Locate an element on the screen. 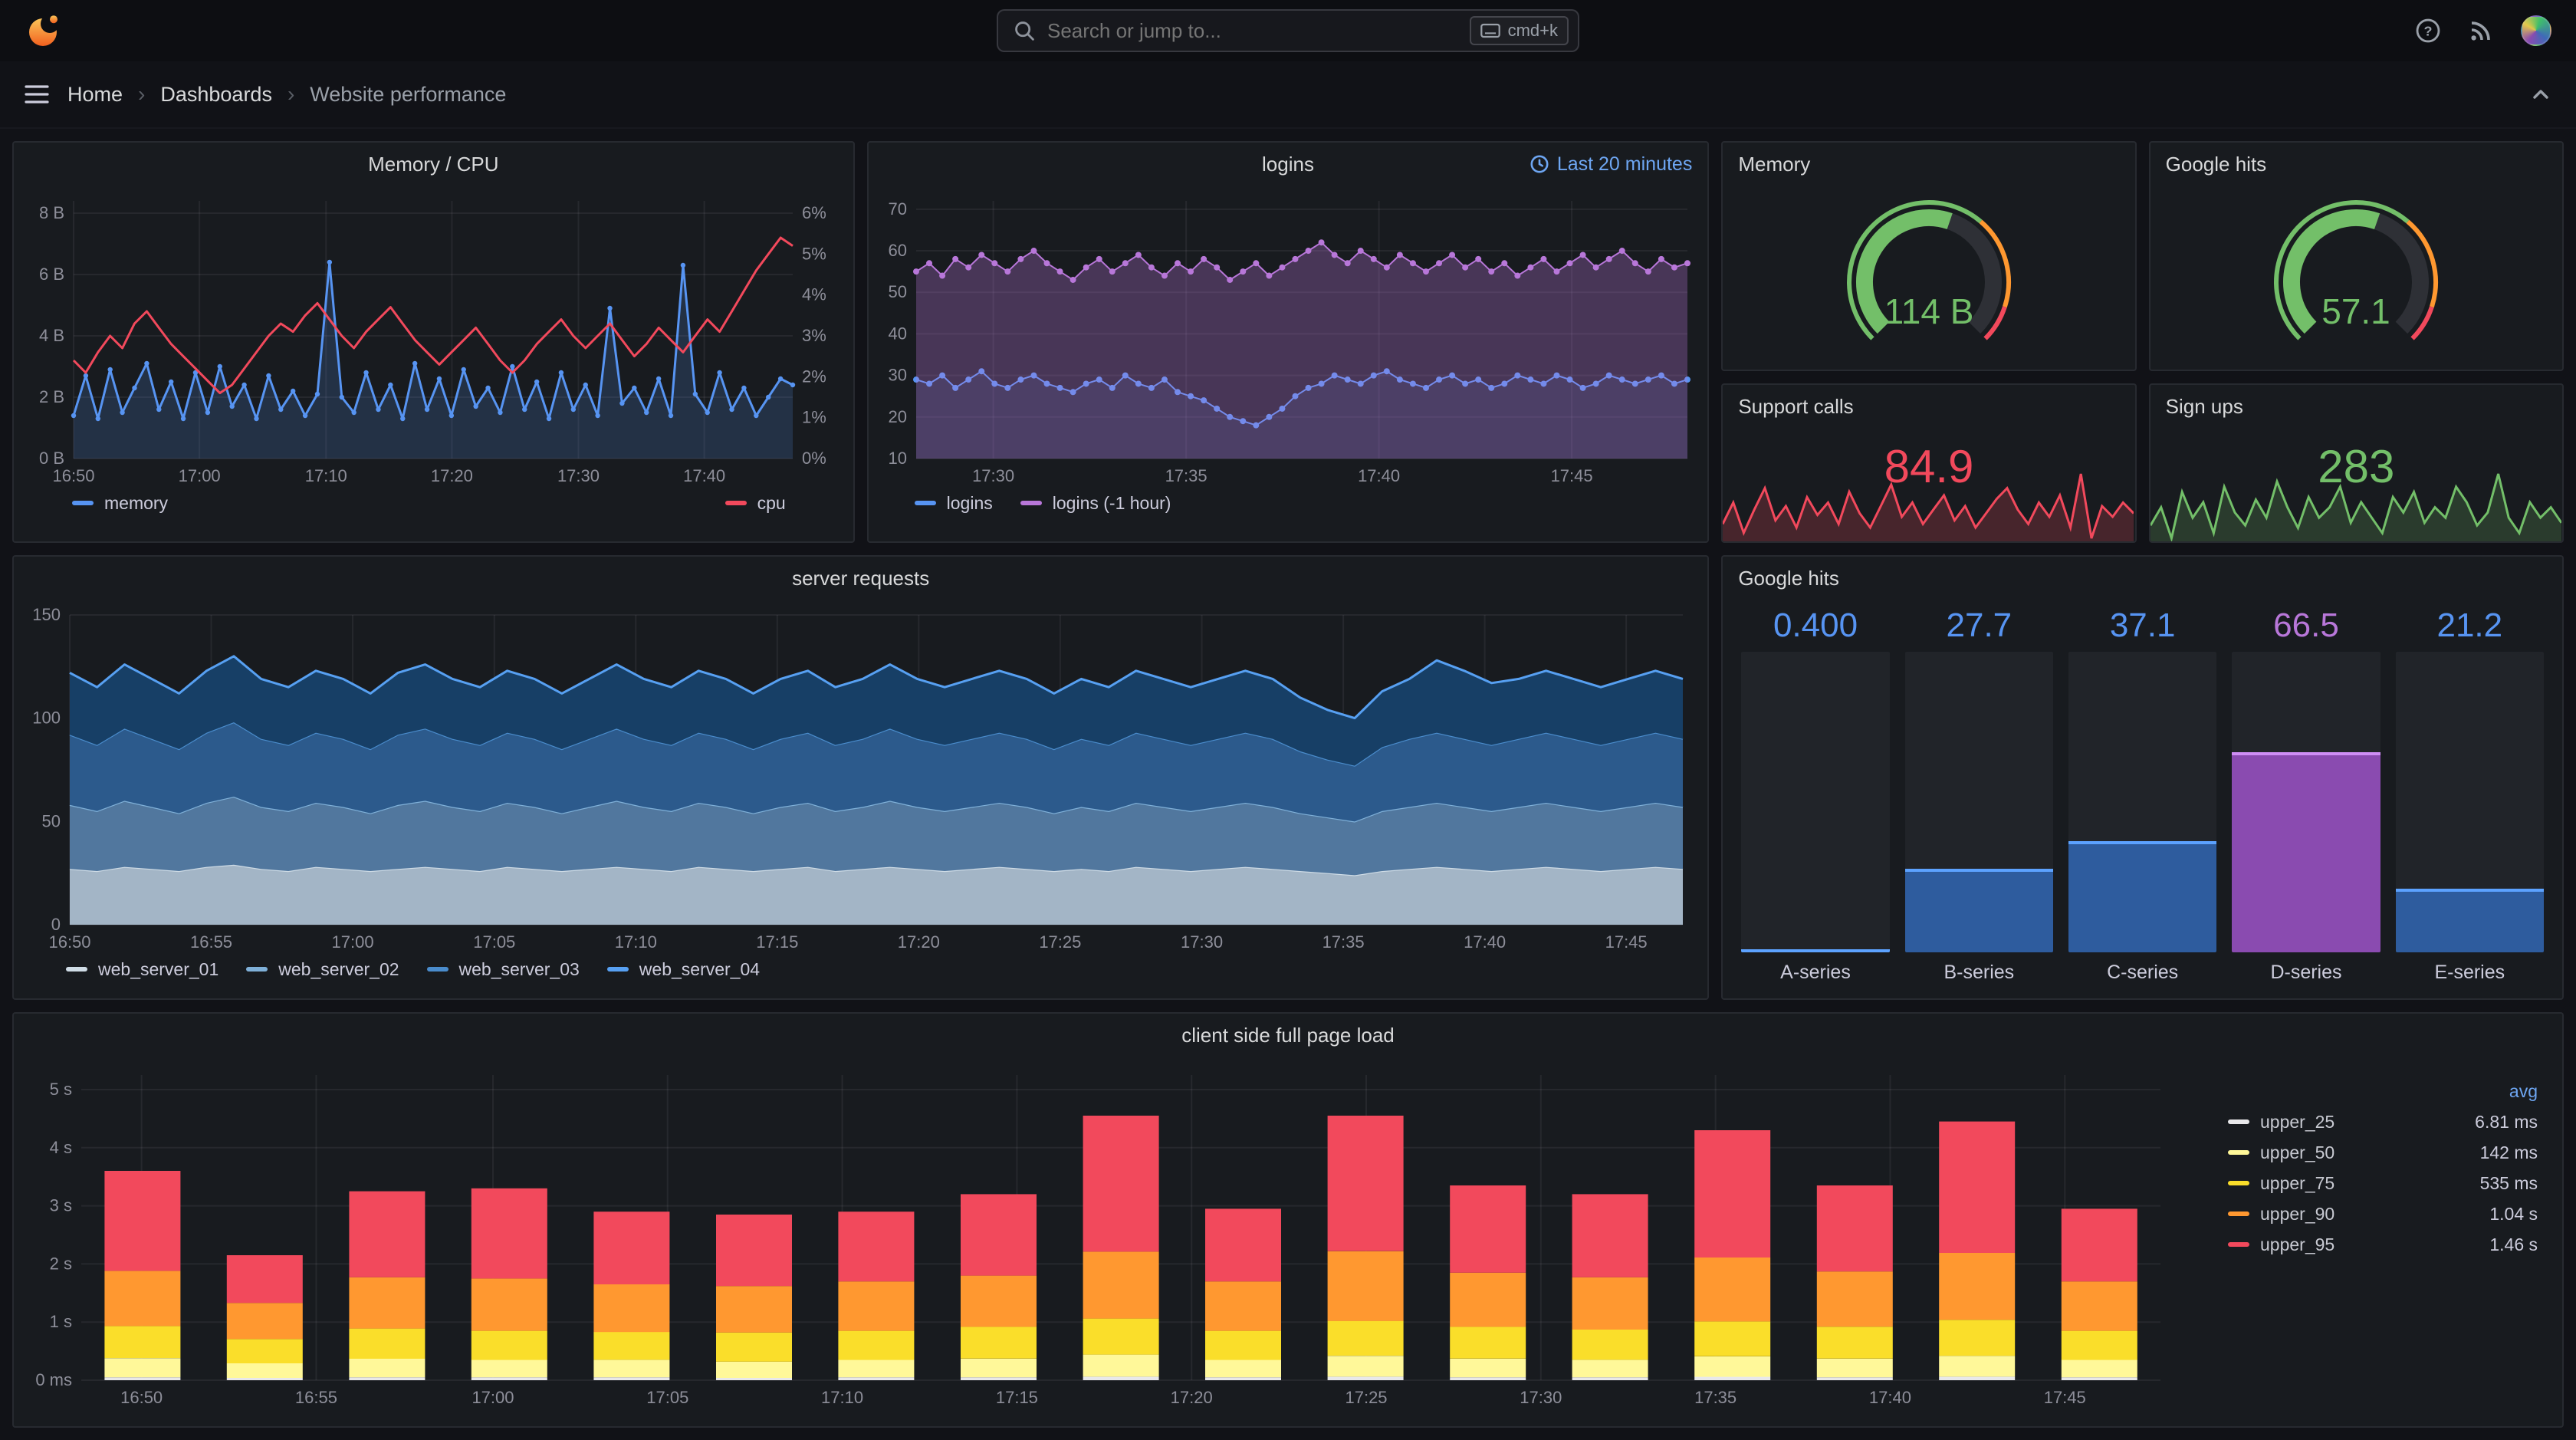  bar-gauge-value: 21.2 is located at coordinates (2469, 625).